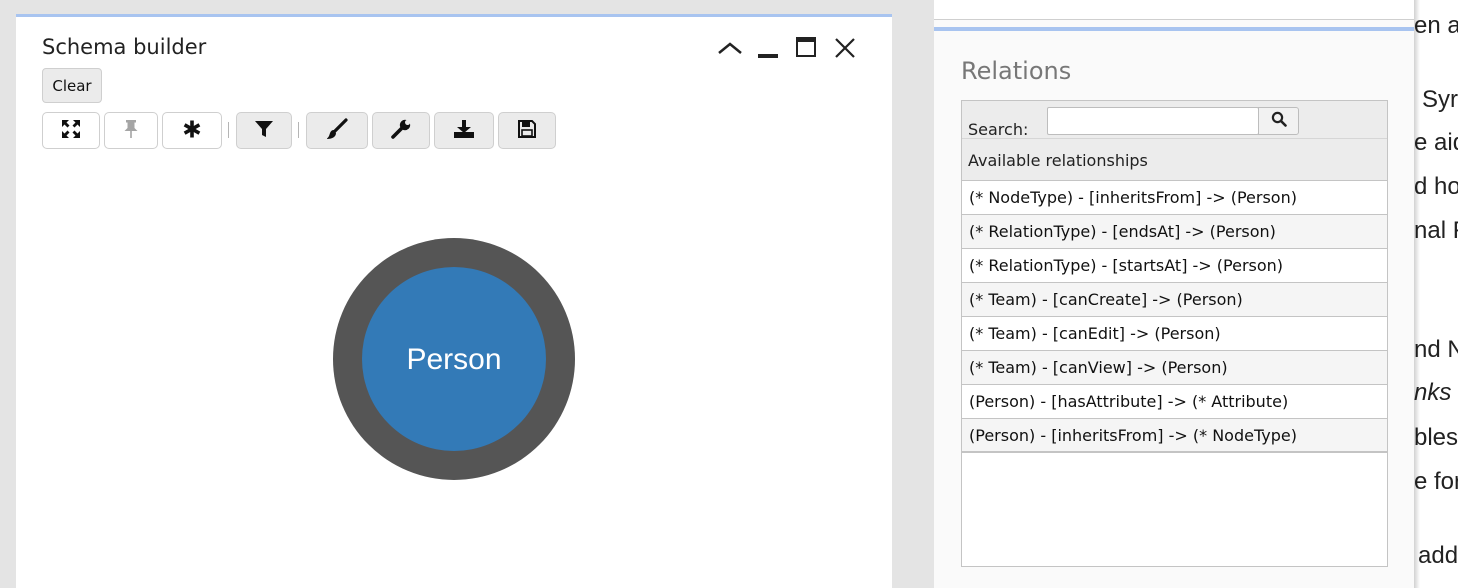 Image resolution: width=1458 pixels, height=588 pixels. What do you see at coordinates (1174, 10) in the screenshot?
I see `panel-top-bar` at bounding box center [1174, 10].